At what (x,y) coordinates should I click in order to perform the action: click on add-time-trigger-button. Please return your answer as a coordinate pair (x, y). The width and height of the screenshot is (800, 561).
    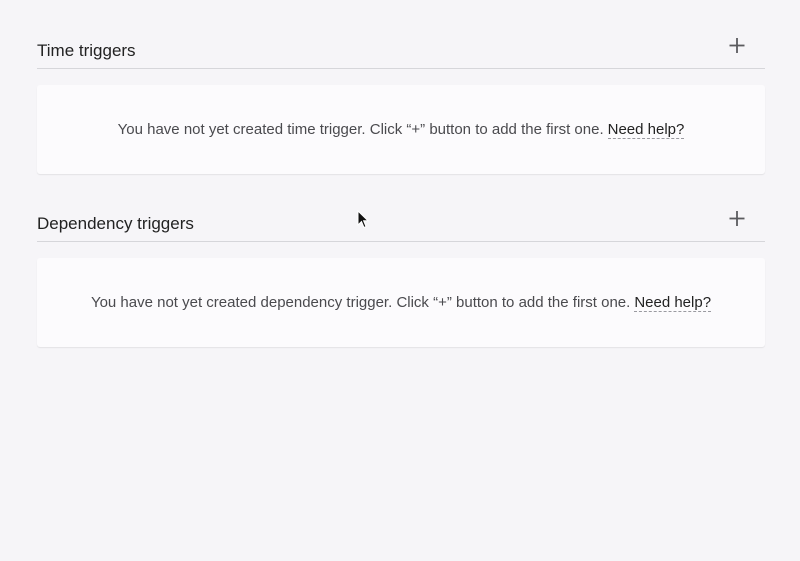
    Looking at the image, I should click on (737, 48).